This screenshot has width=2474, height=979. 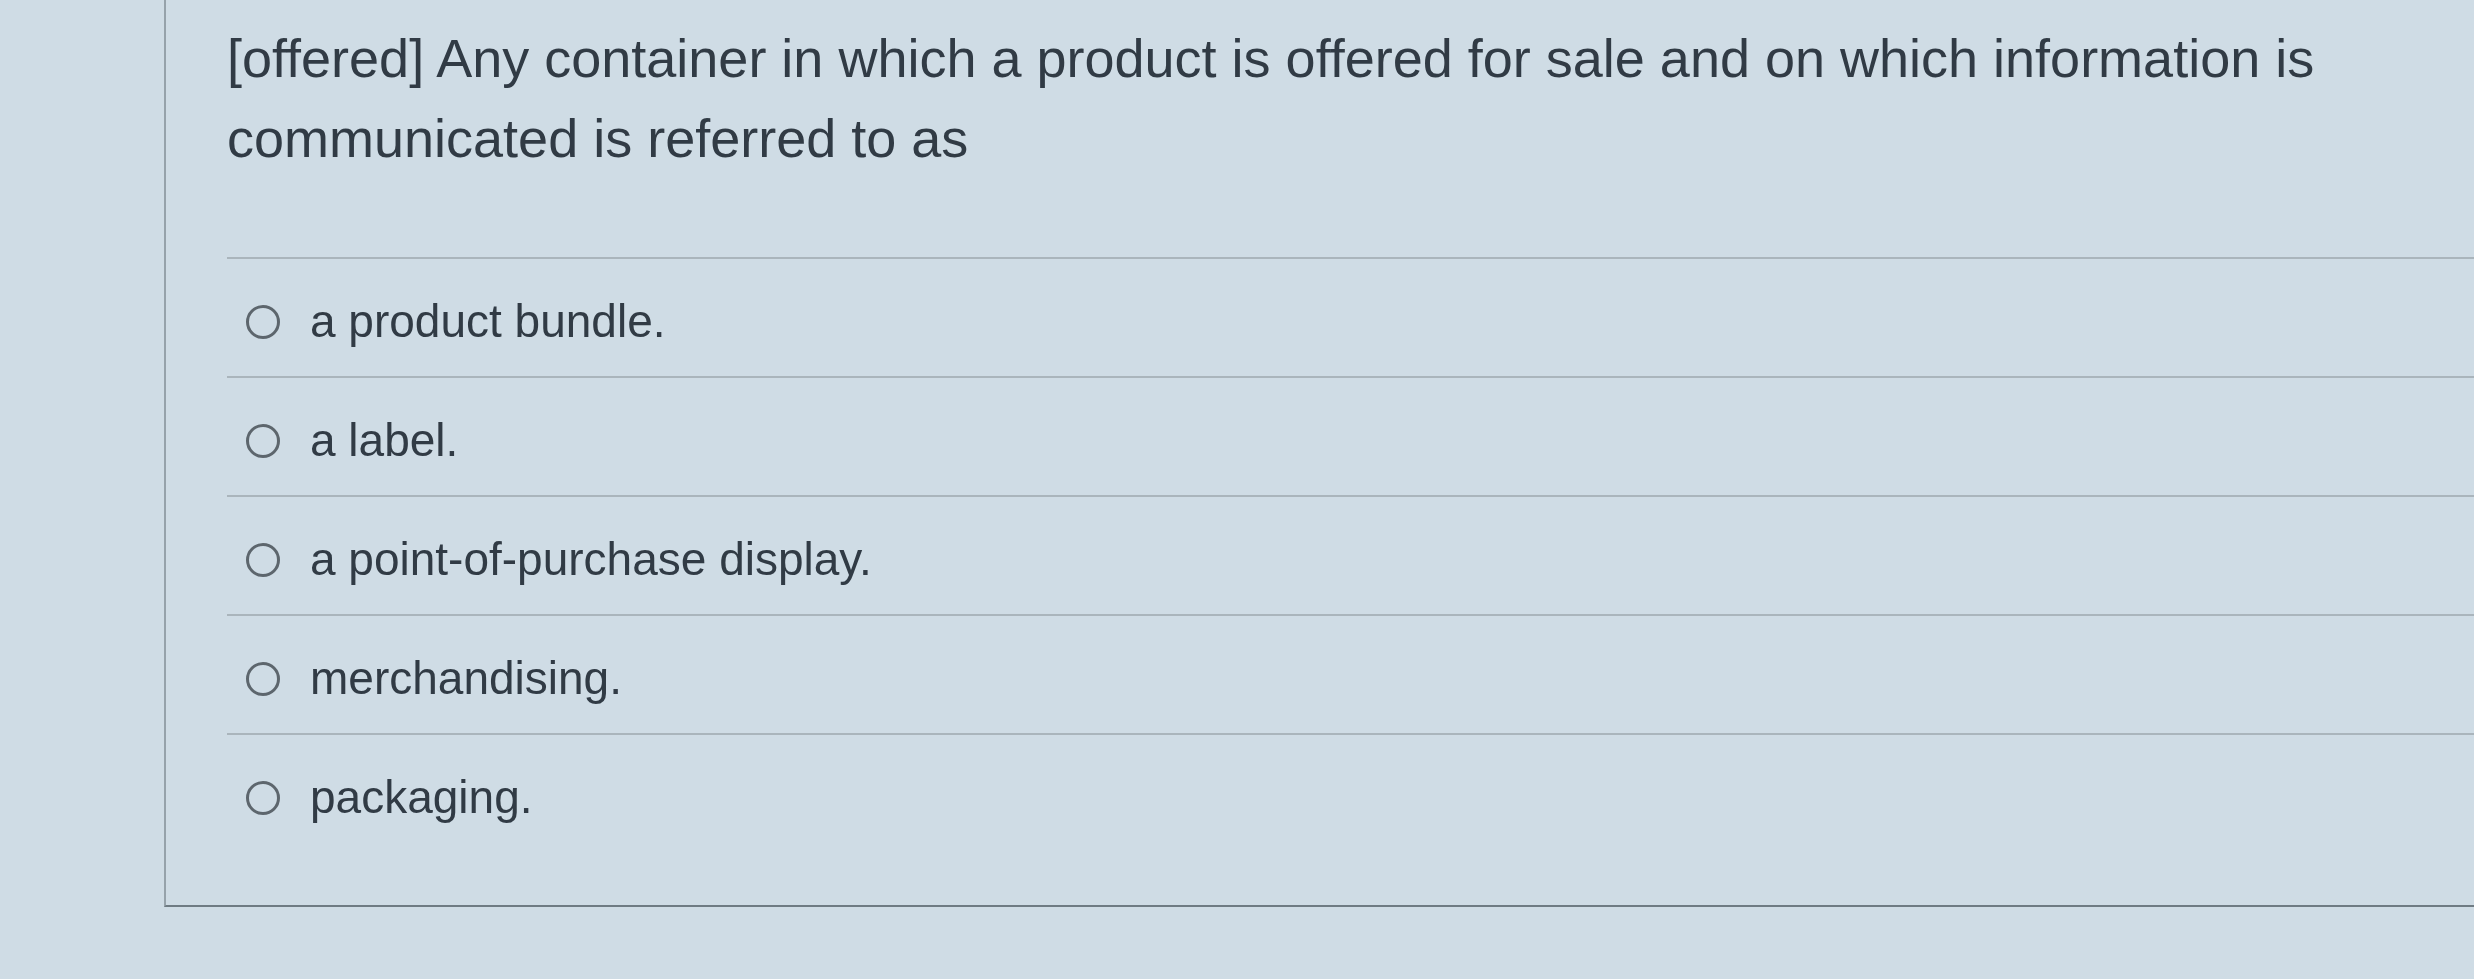 What do you see at coordinates (1271, 98) in the screenshot?
I see `question-text: [offered] Any container in which a product is offered for sale and on which information is communicated is referred to as` at bounding box center [1271, 98].